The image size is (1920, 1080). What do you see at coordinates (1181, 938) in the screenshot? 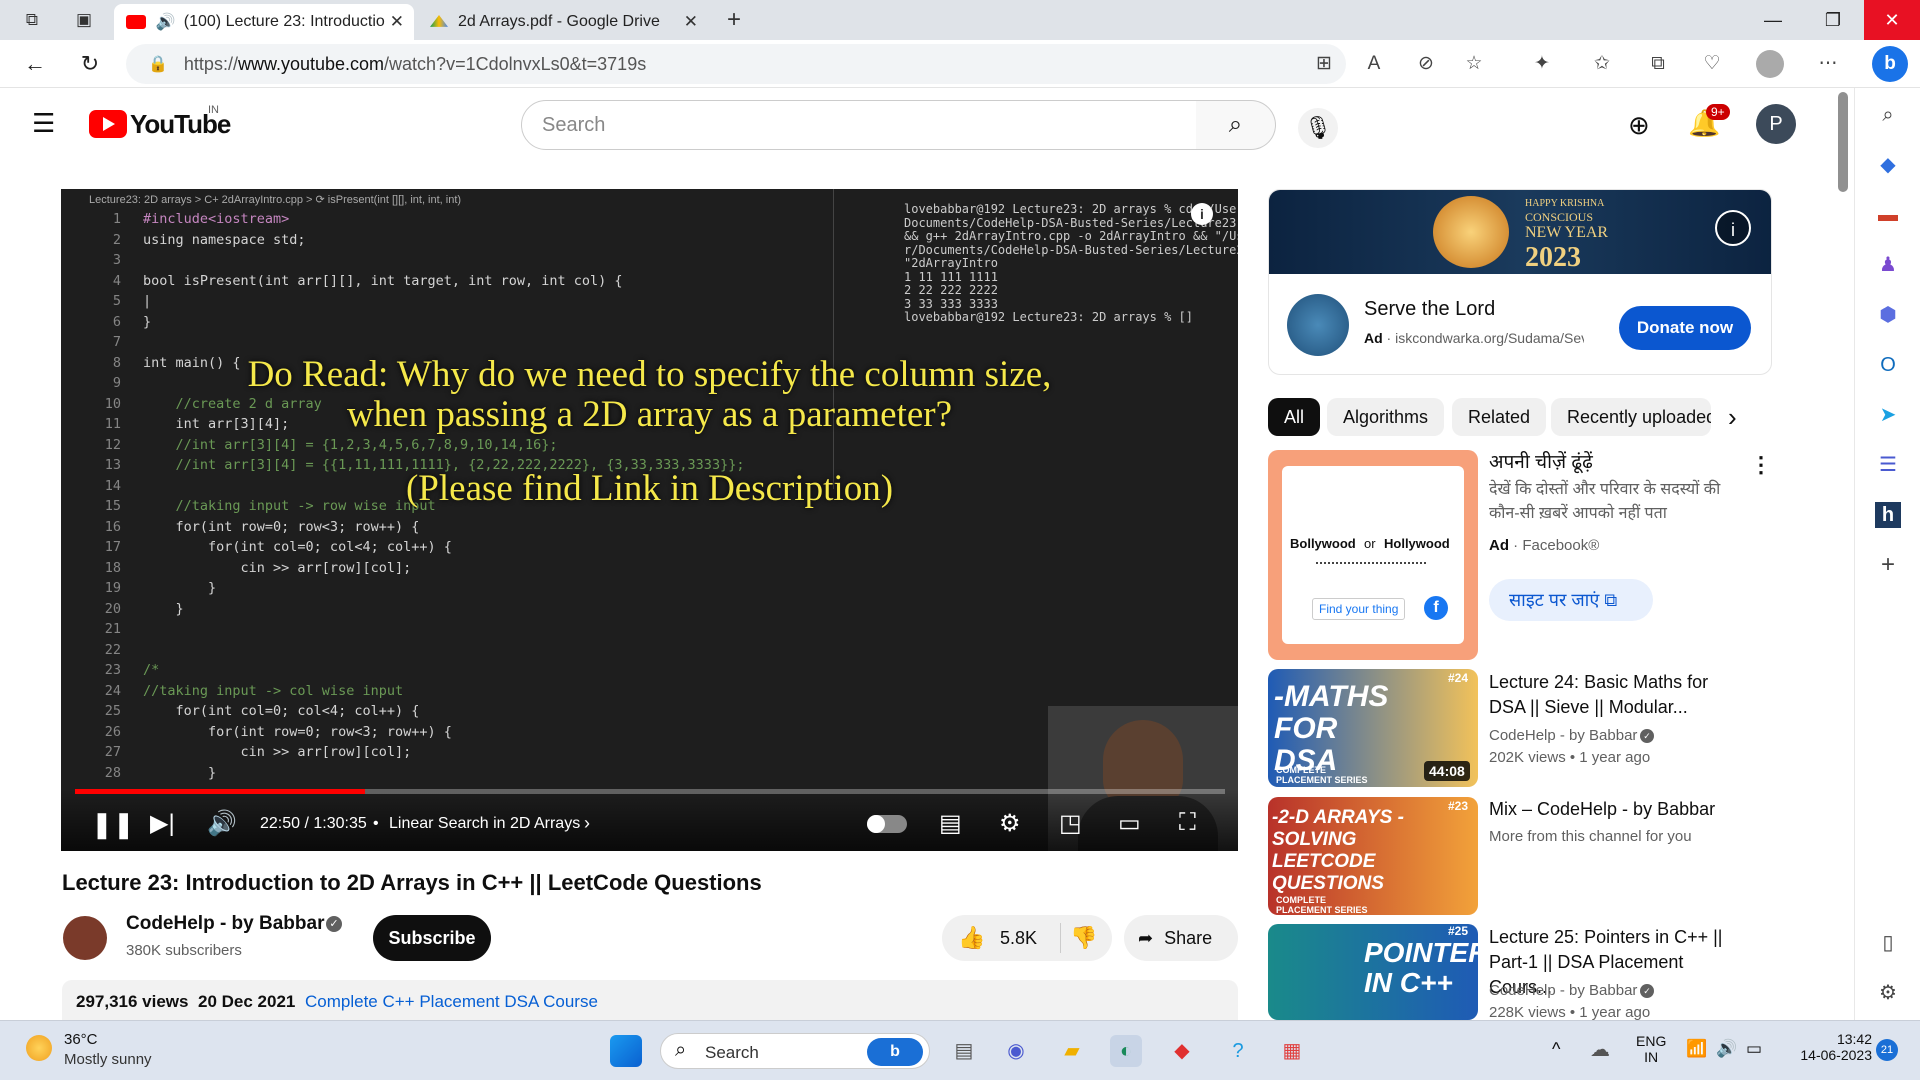
I see `share-button: ➦ Share` at bounding box center [1181, 938].